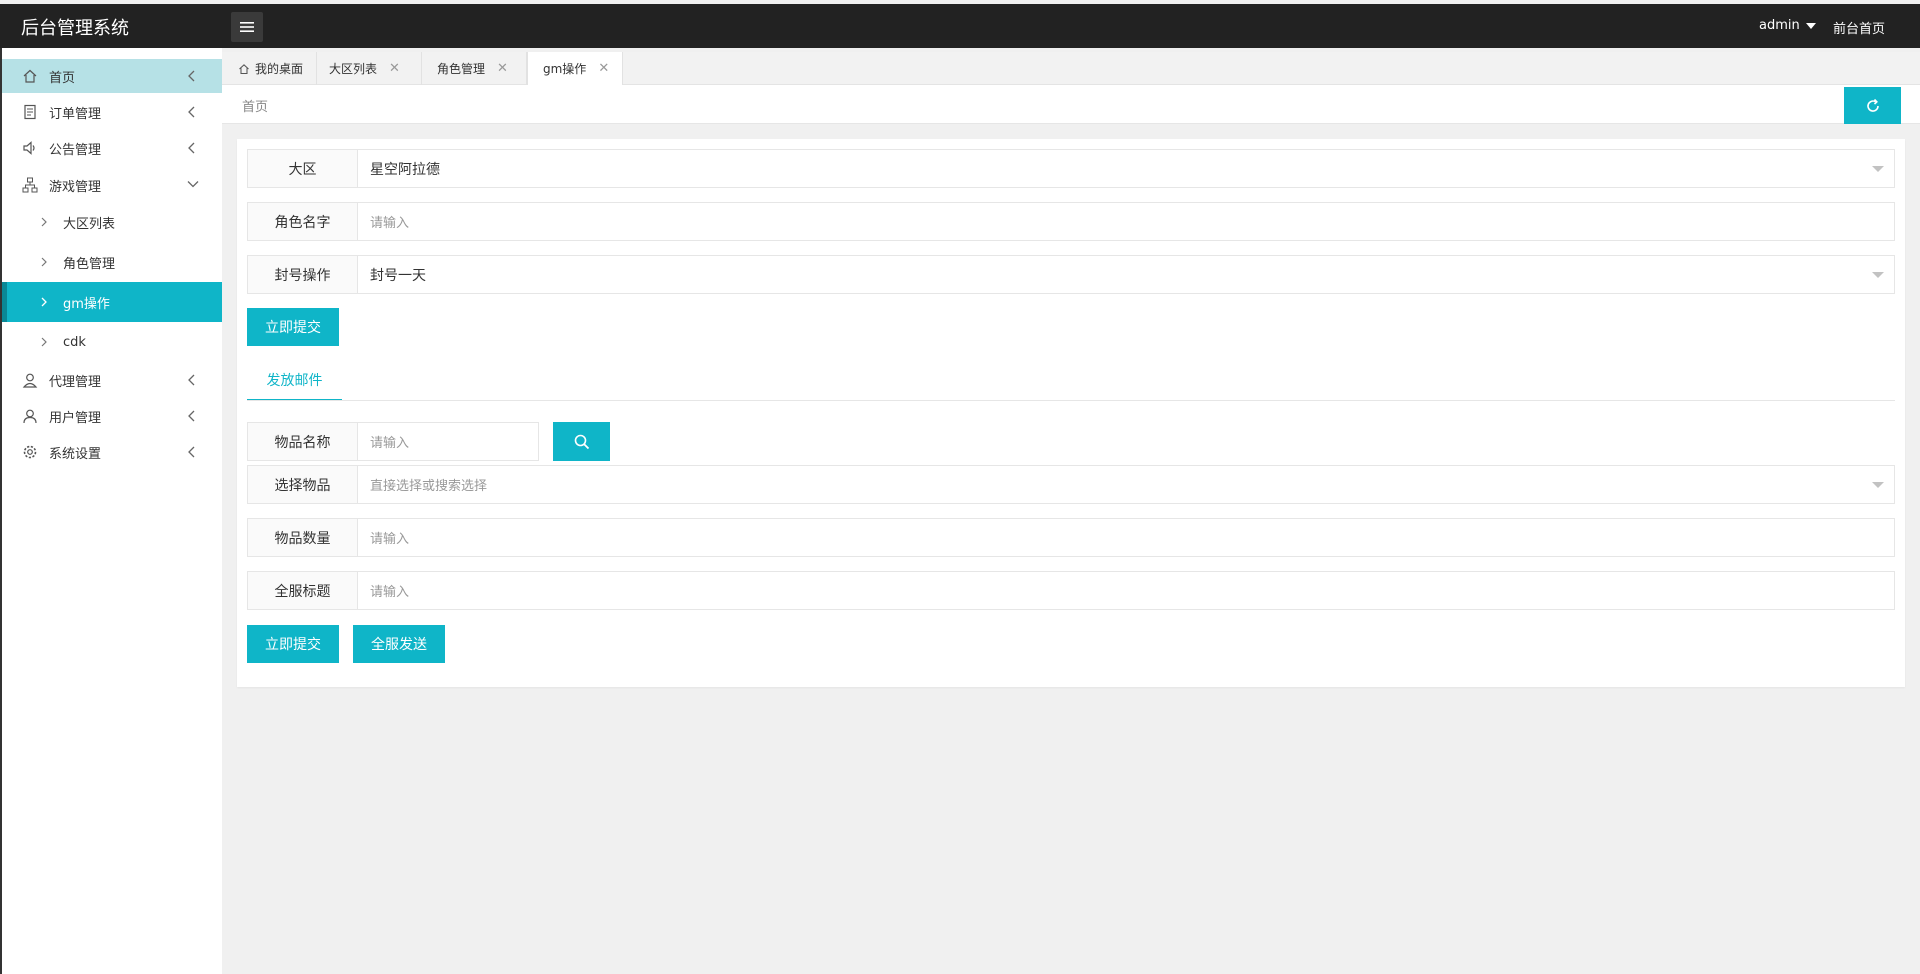 This screenshot has height=974, width=1920. I want to click on agent-icon, so click(30, 380).